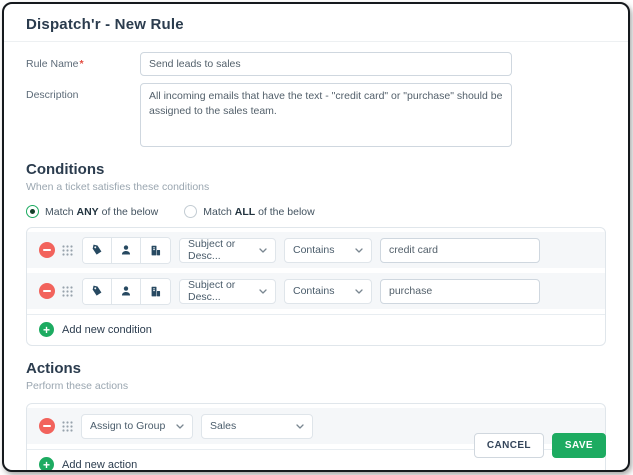  I want to click on action-value-select: Sales, so click(257, 426).